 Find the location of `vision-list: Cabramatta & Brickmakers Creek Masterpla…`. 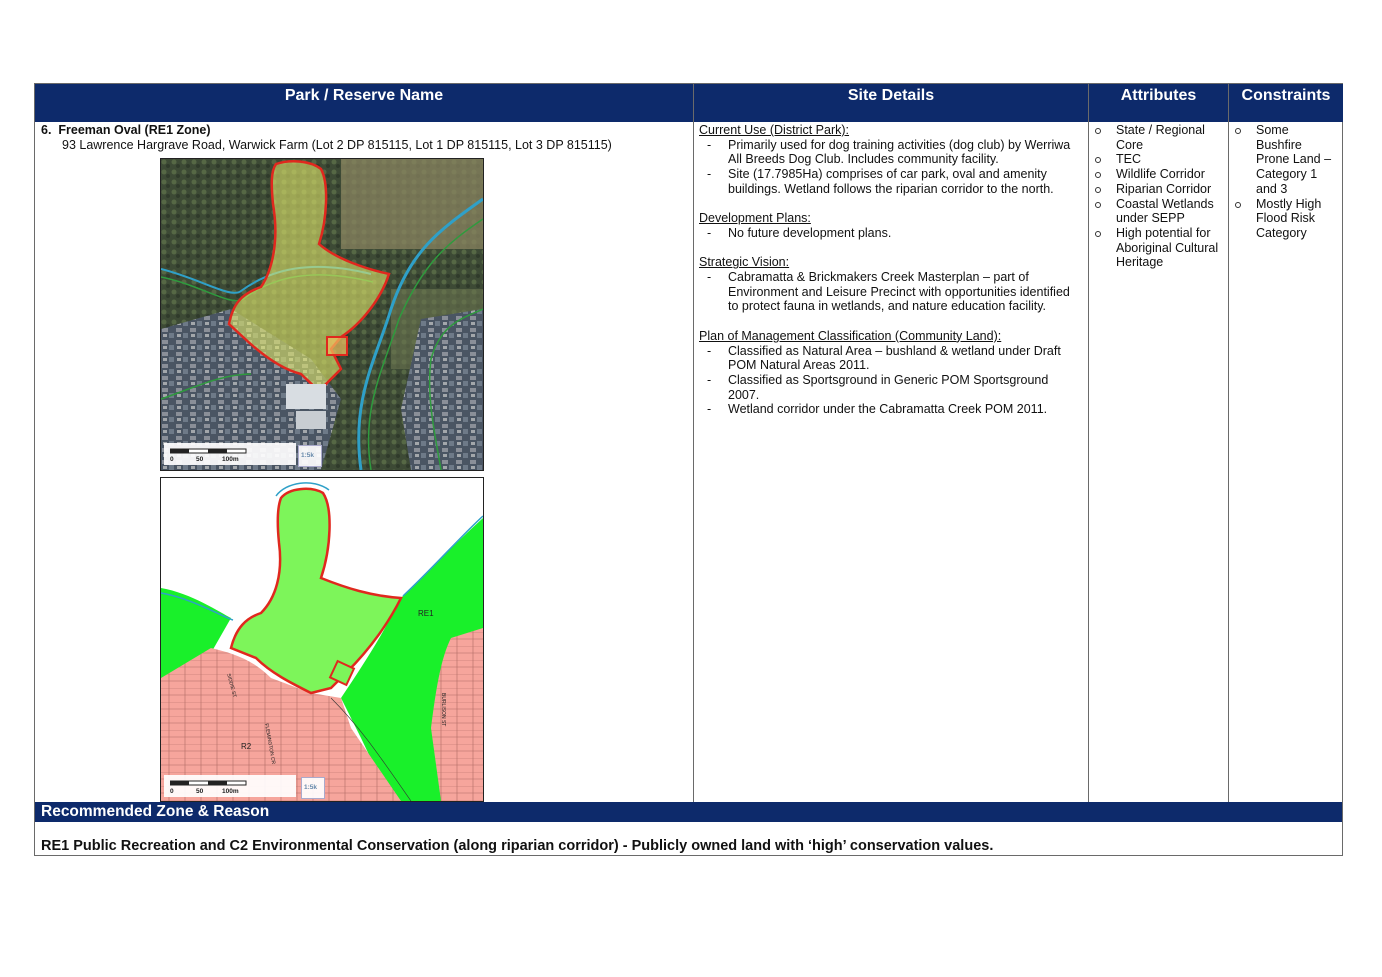

vision-list: Cabramatta & Brickmakers Creek Masterpla… is located at coordinates (891, 292).